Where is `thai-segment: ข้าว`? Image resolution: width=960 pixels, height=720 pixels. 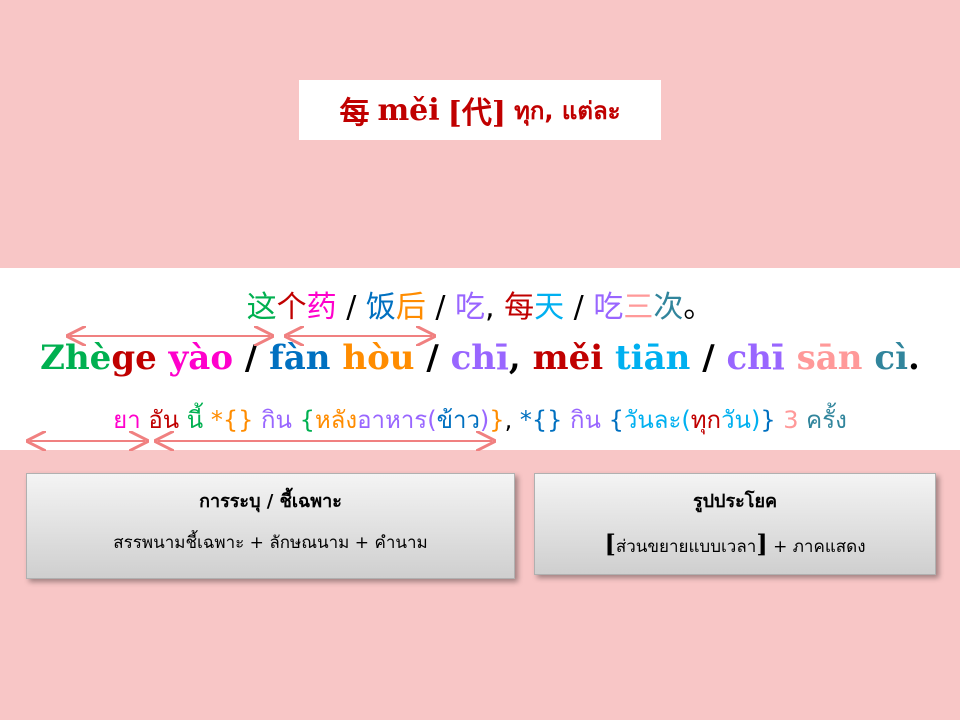 thai-segment: ข้าว is located at coordinates (458, 420).